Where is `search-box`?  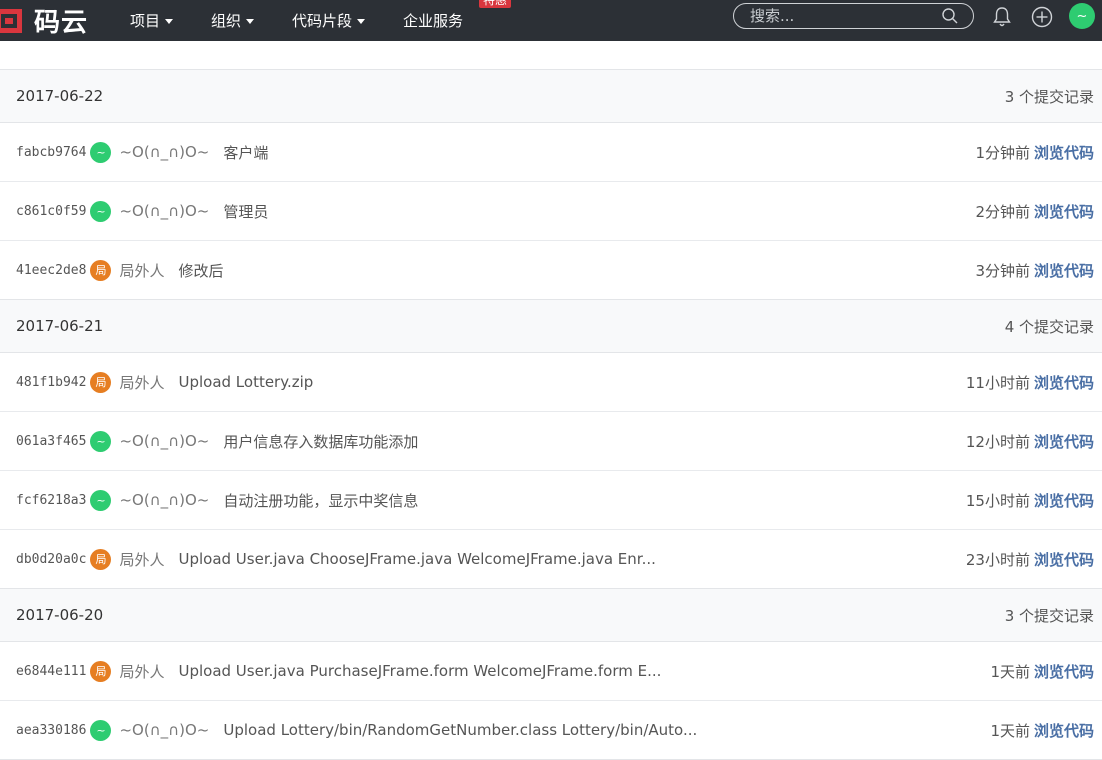 search-box is located at coordinates (853, 16).